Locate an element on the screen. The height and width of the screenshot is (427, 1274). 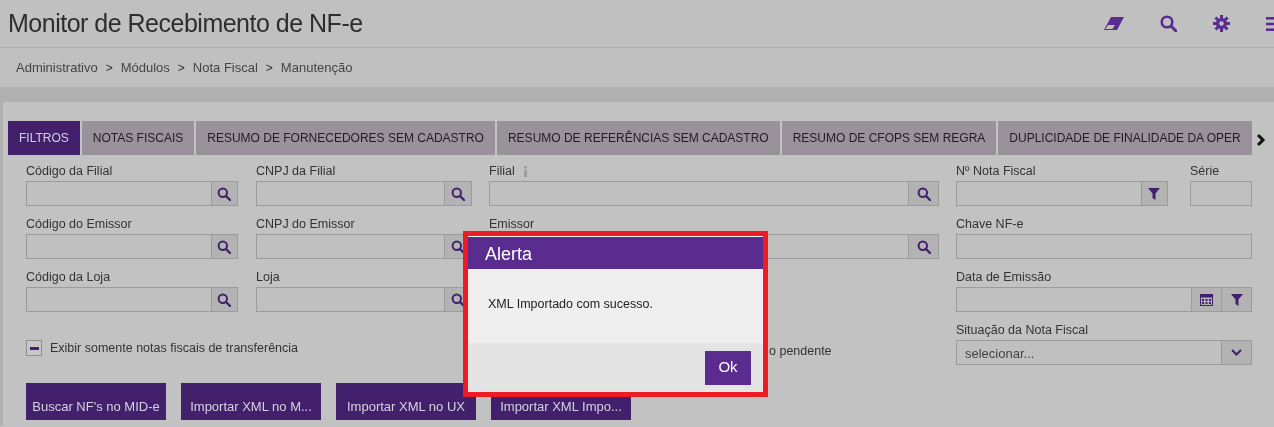
calendar-button is located at coordinates (1207, 299).